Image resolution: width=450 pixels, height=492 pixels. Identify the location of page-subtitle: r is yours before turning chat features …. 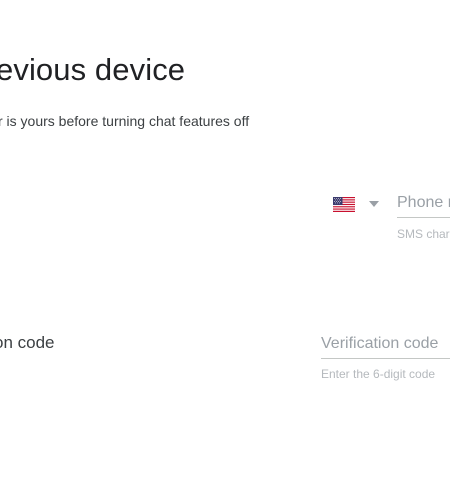
(125, 121).